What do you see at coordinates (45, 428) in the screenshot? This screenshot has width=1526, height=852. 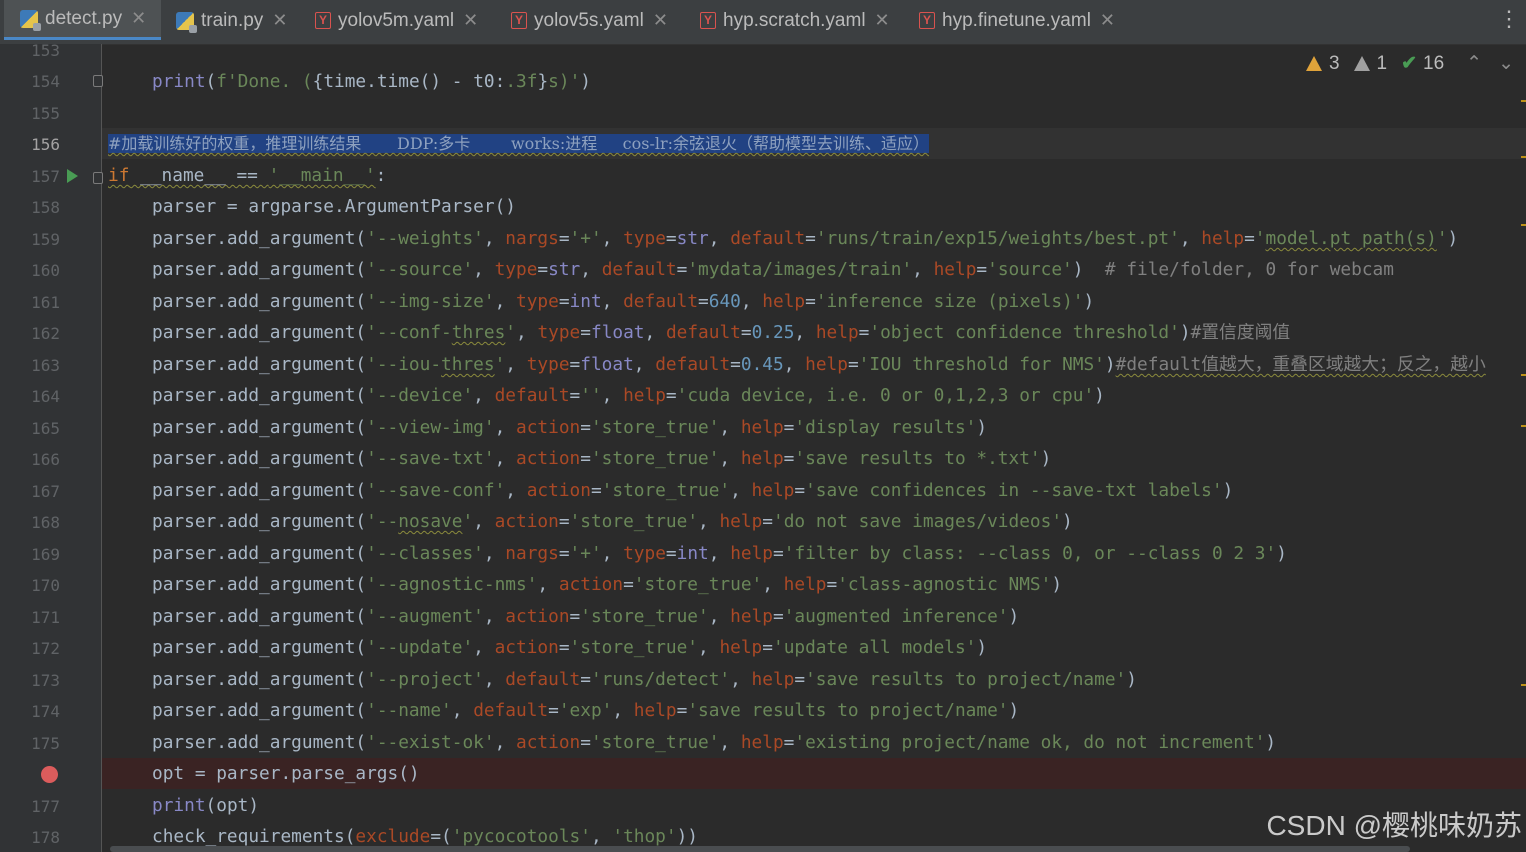 I see `line-number: 165` at bounding box center [45, 428].